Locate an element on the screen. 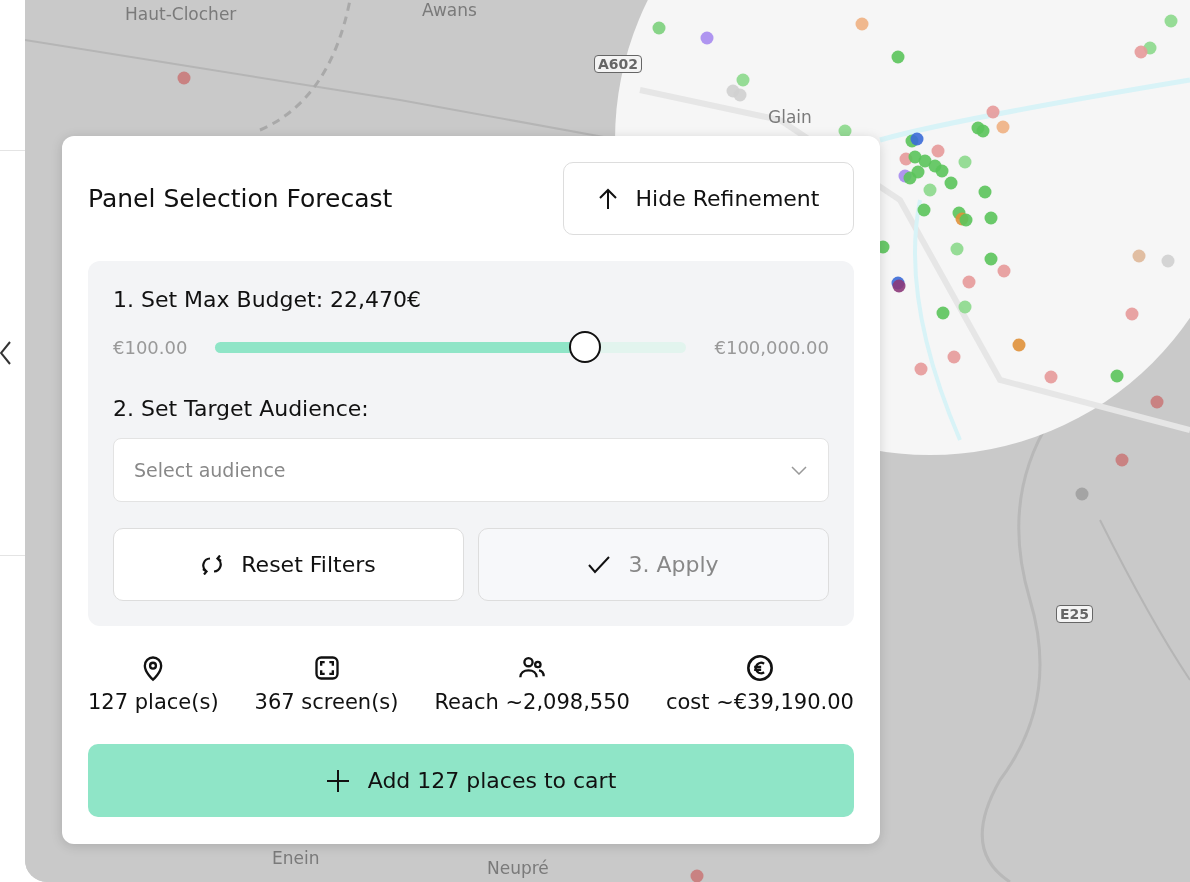 This screenshot has width=1190, height=882. stat-value: 127 place(s) is located at coordinates (153, 702).